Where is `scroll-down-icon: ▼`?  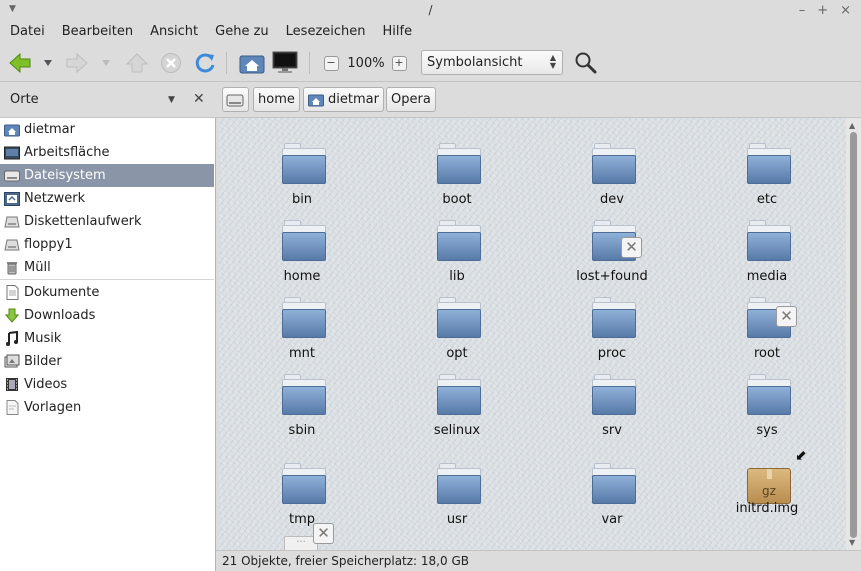
scroll-down-icon: ▼ is located at coordinates (852, 542).